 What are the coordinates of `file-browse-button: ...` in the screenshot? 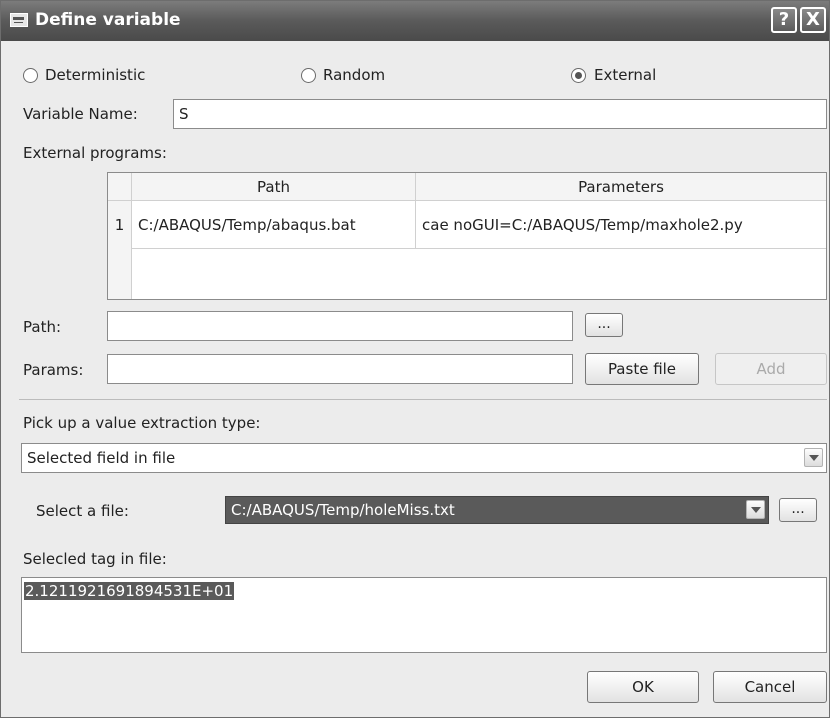 It's located at (798, 510).